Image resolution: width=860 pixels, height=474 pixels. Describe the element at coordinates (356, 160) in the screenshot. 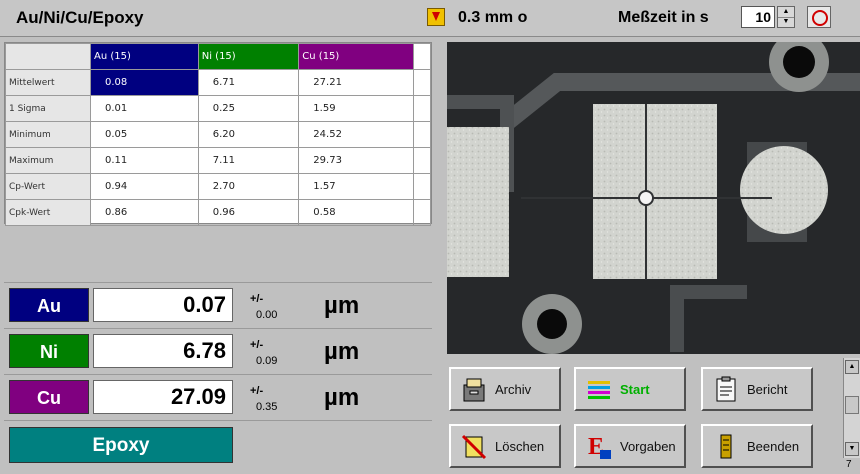

I see `table-cell: 29.73` at that location.